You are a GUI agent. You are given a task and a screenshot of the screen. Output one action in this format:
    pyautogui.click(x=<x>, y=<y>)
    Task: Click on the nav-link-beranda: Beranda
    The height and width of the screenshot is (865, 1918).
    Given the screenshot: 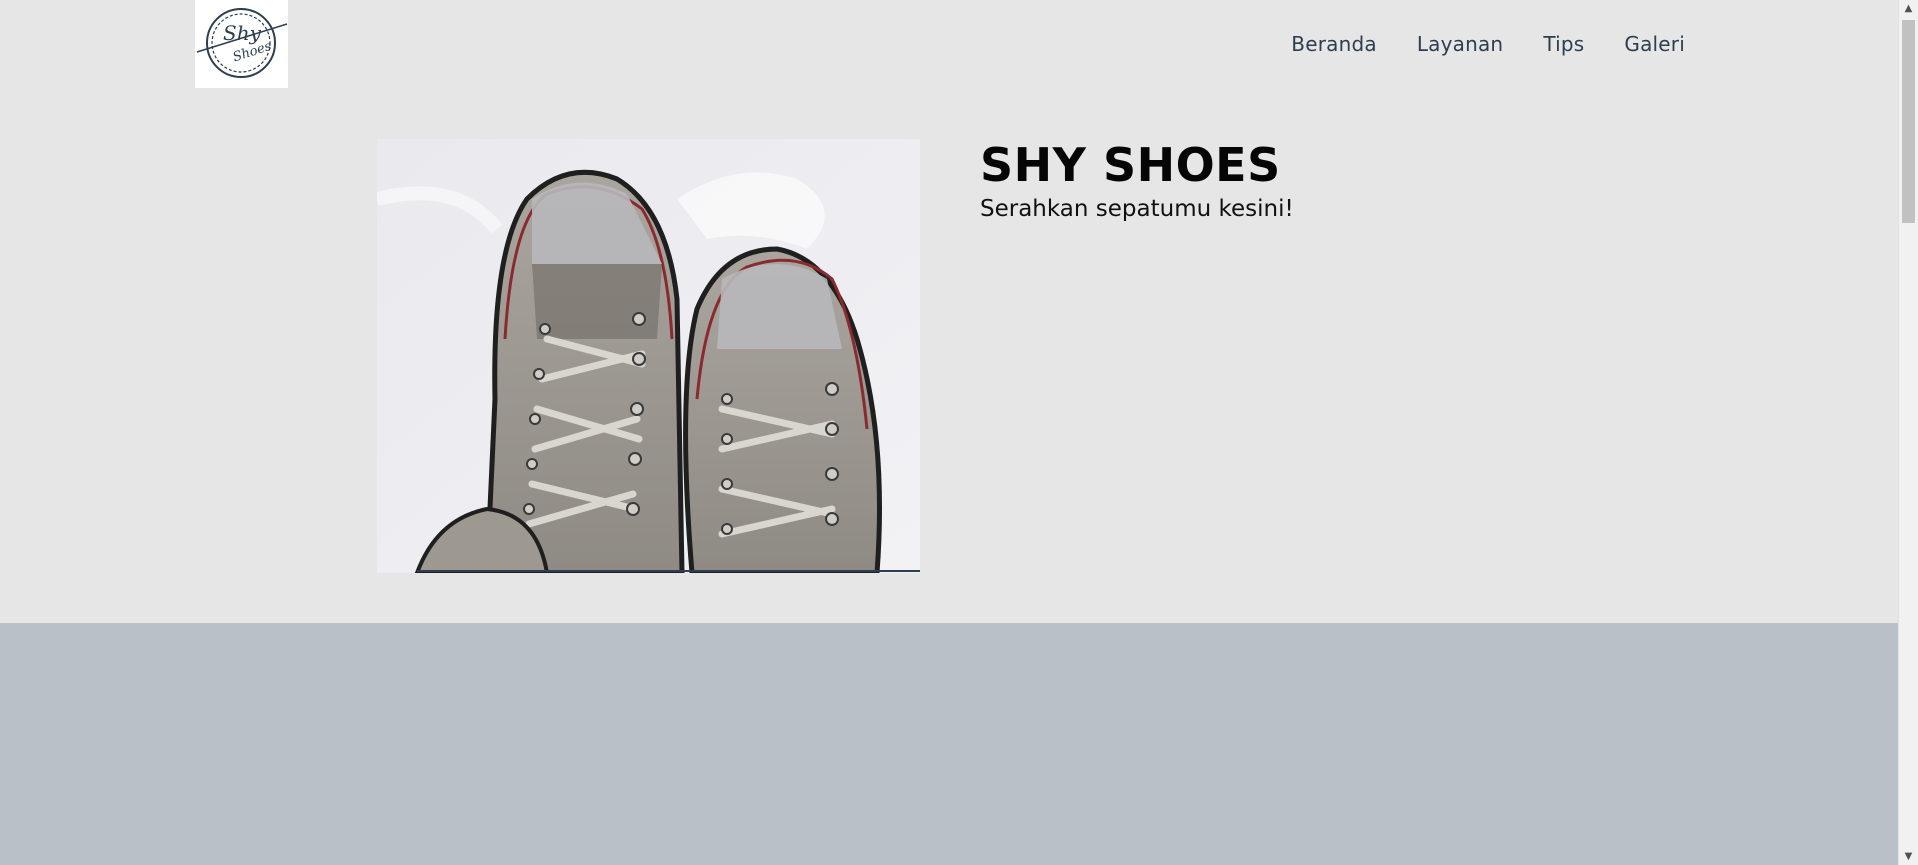 What is the action you would take?
    pyautogui.click(x=1334, y=44)
    